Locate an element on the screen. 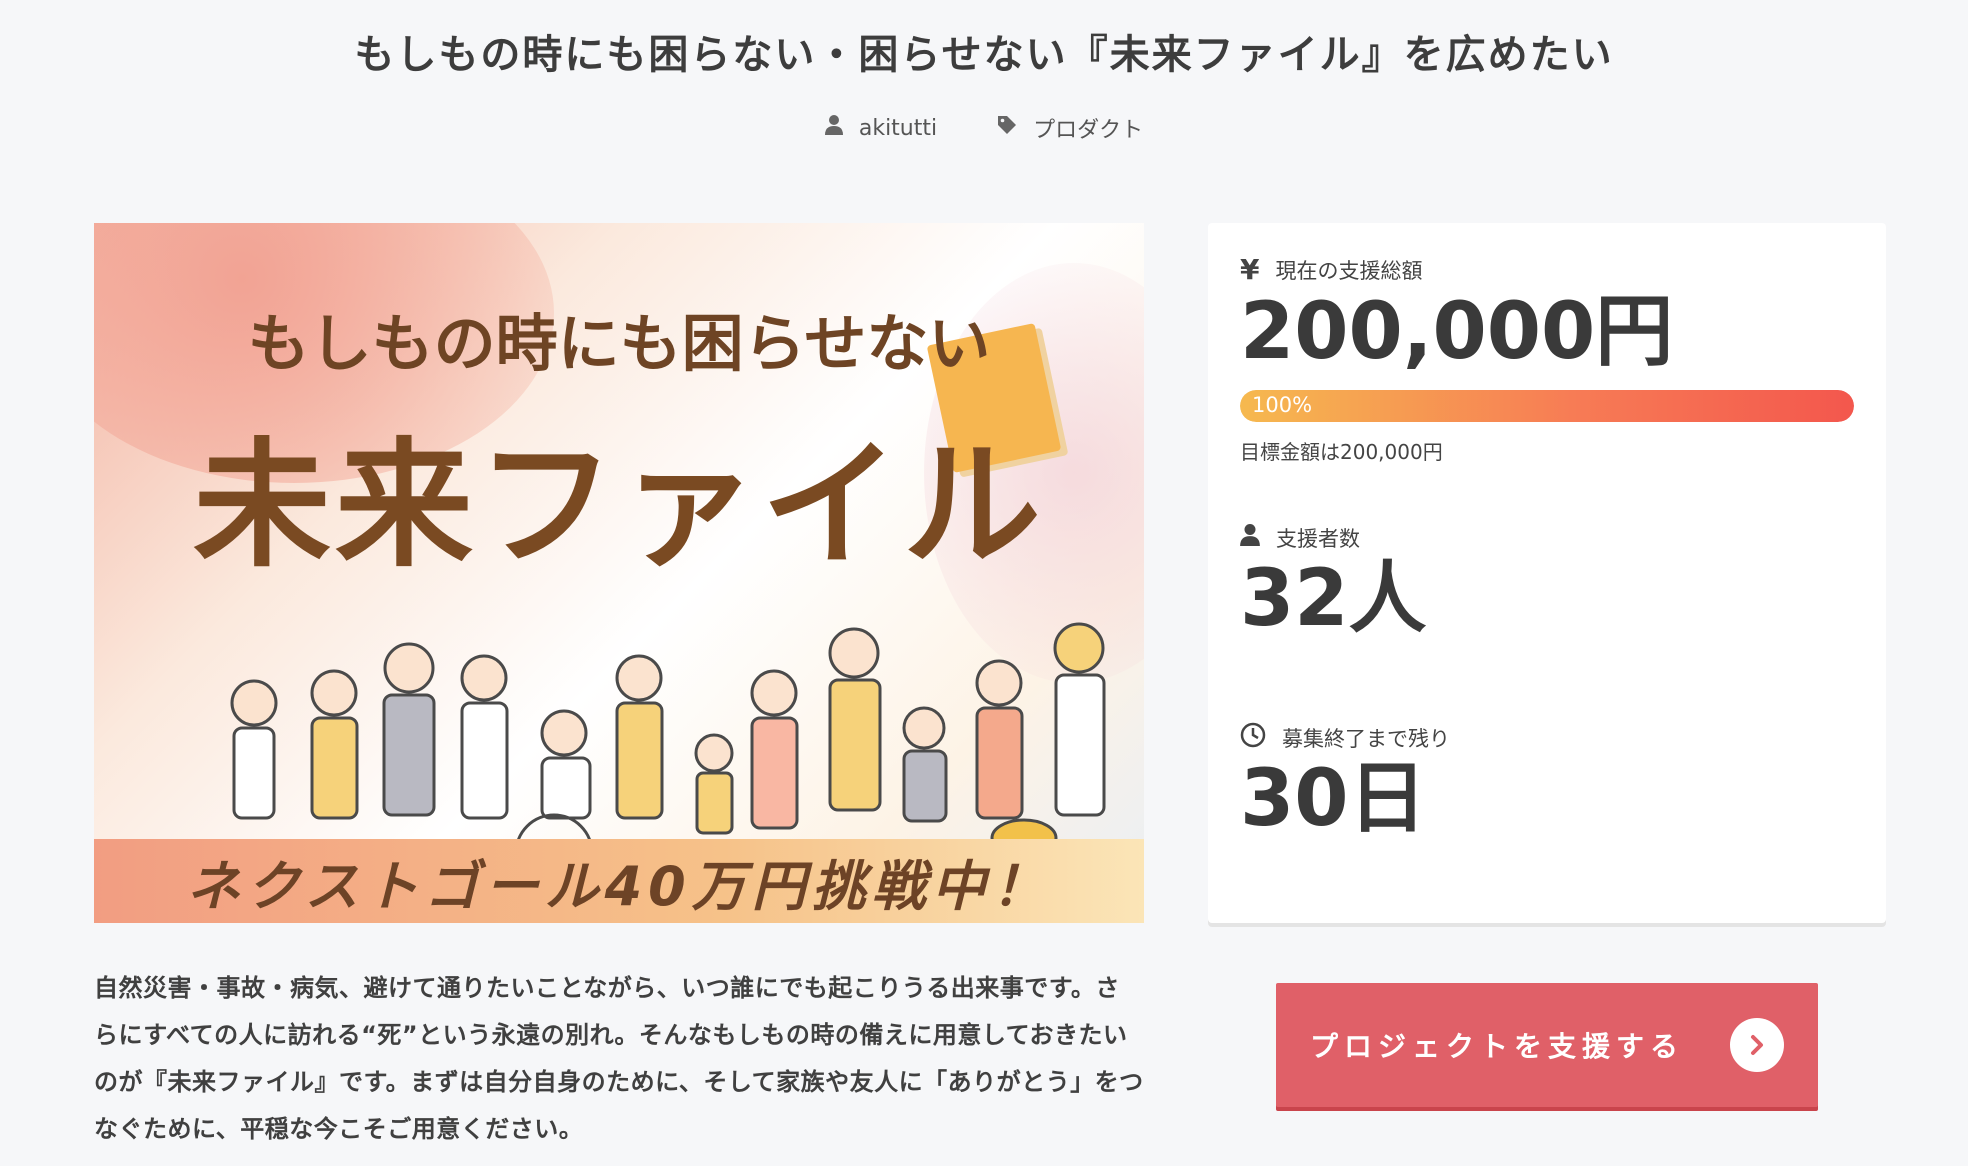 This screenshot has width=1968, height=1166. progress-percent: 100% is located at coordinates (1282, 404).